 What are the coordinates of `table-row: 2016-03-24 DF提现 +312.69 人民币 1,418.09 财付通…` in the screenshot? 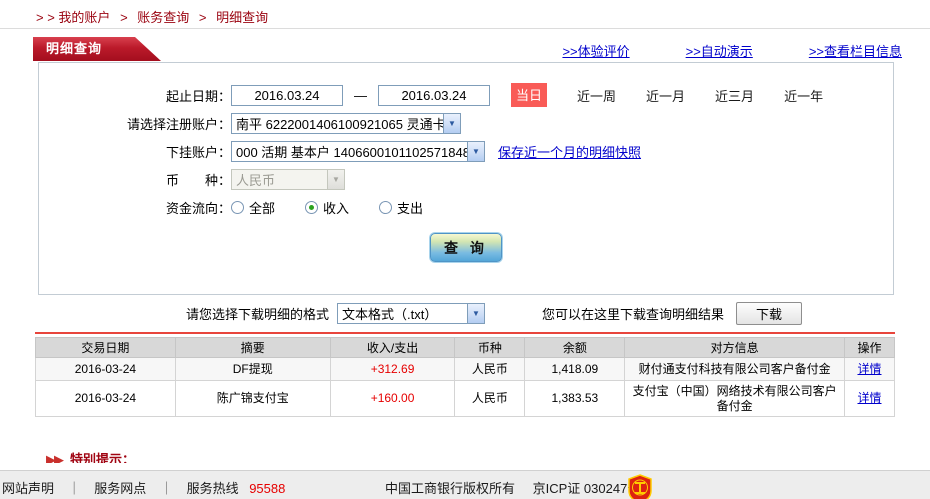 It's located at (465, 369).